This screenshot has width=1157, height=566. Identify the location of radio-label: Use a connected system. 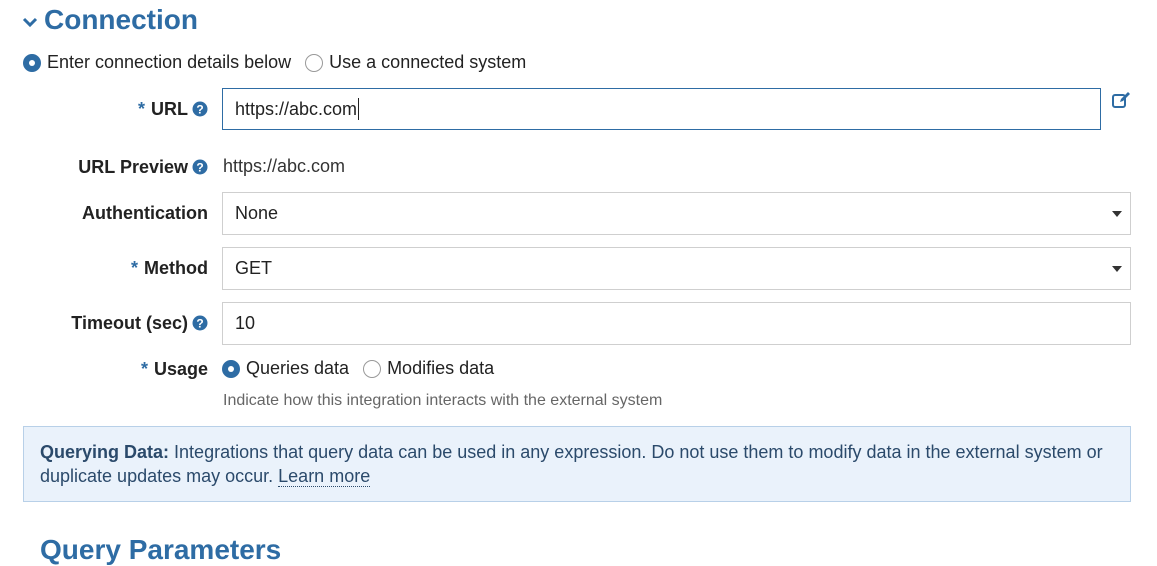
(428, 62).